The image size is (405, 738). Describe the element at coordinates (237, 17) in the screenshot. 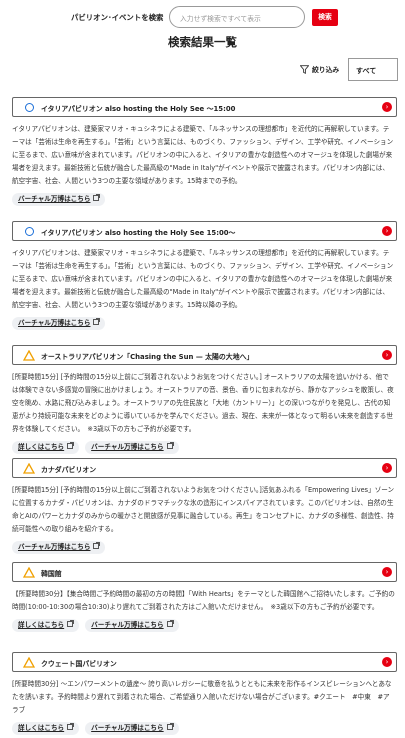

I see `search-input: 入力せず検索ですべて表示` at that location.